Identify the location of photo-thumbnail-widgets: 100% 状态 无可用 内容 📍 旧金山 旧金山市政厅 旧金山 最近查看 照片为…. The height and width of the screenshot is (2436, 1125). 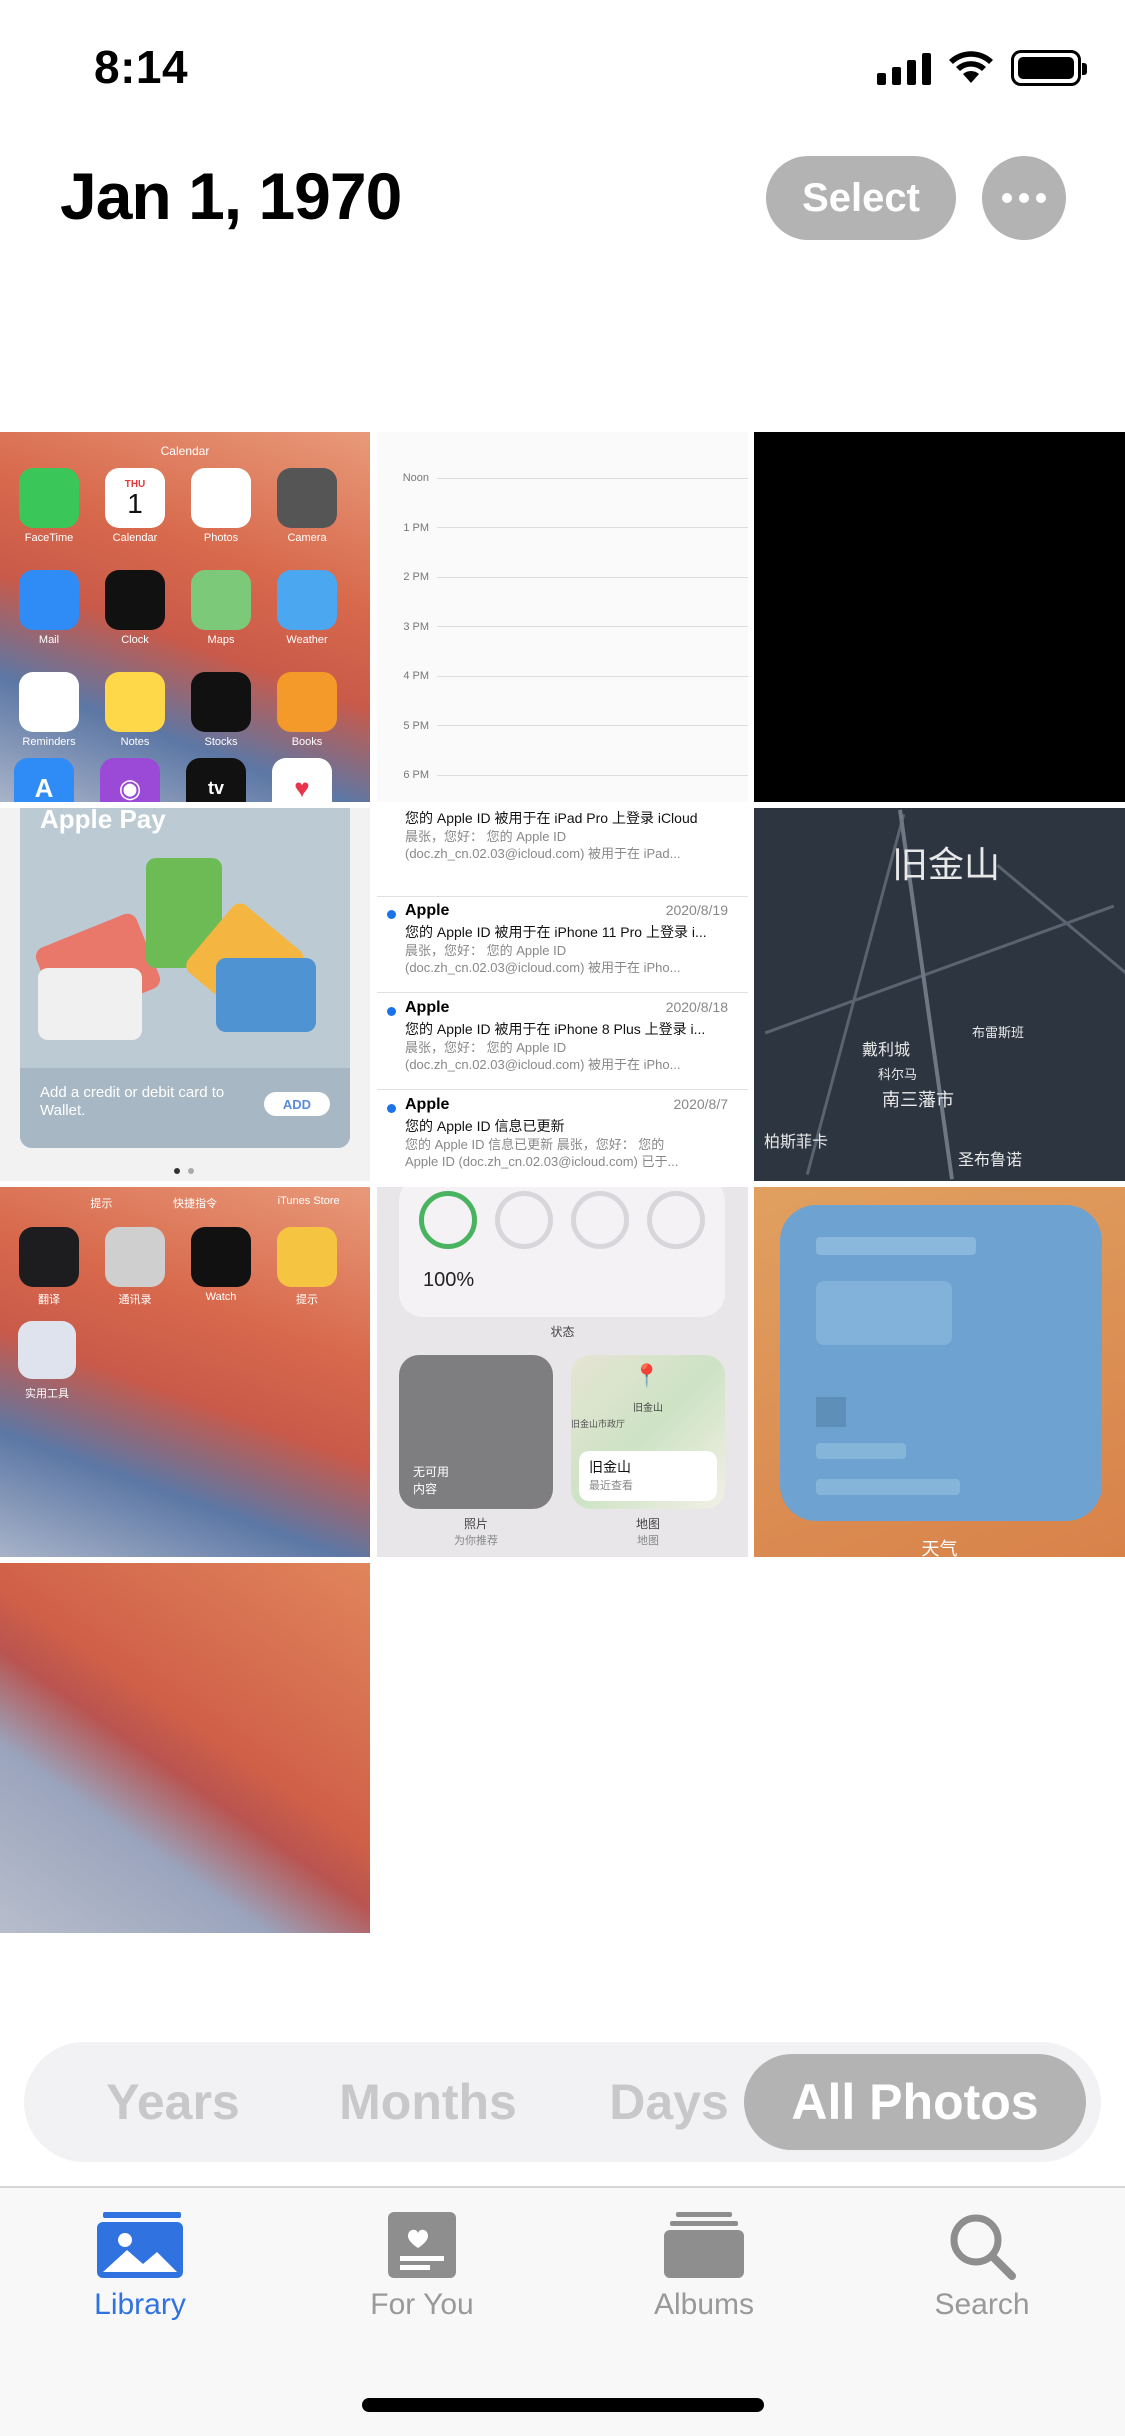
(562, 1372).